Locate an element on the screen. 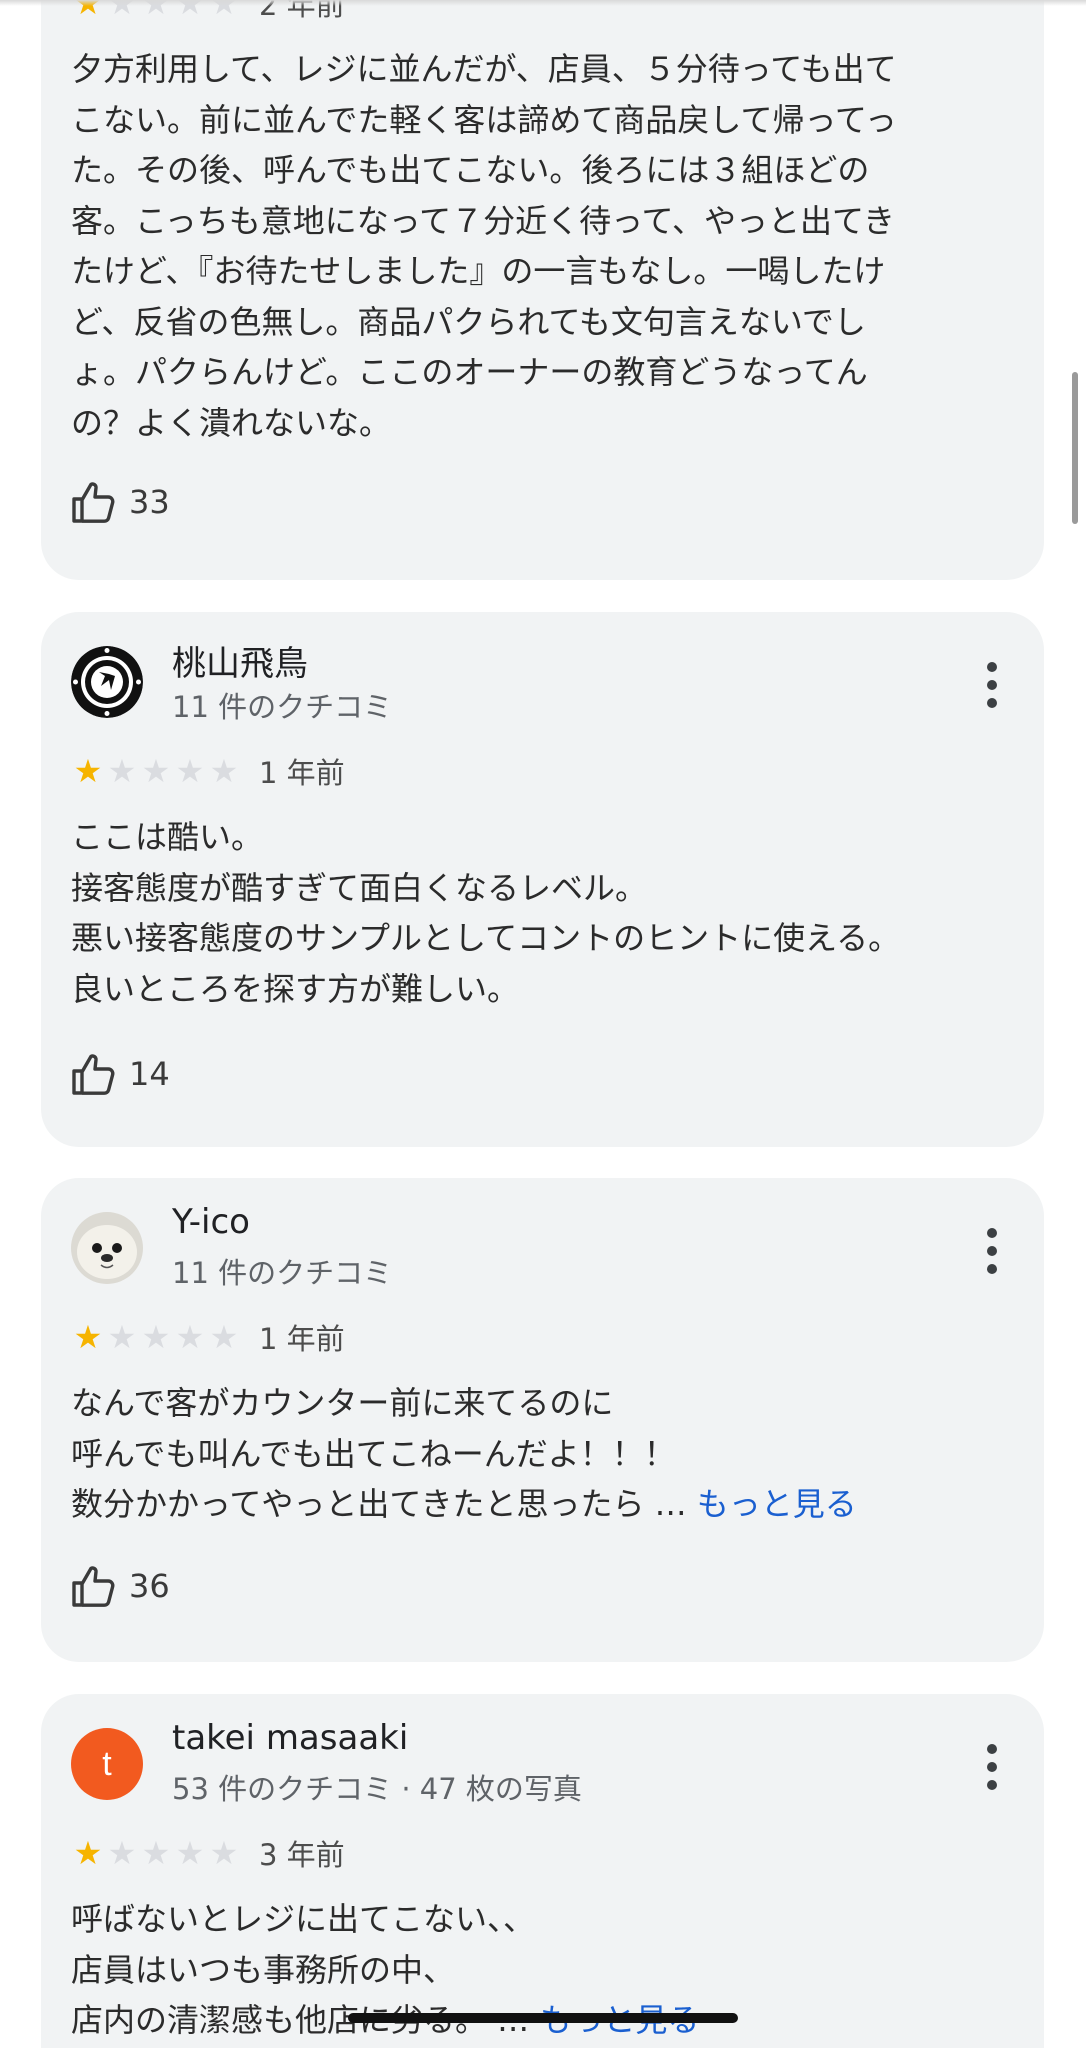 The width and height of the screenshot is (1086, 2048). like-button: 14 is located at coordinates (120, 1074).